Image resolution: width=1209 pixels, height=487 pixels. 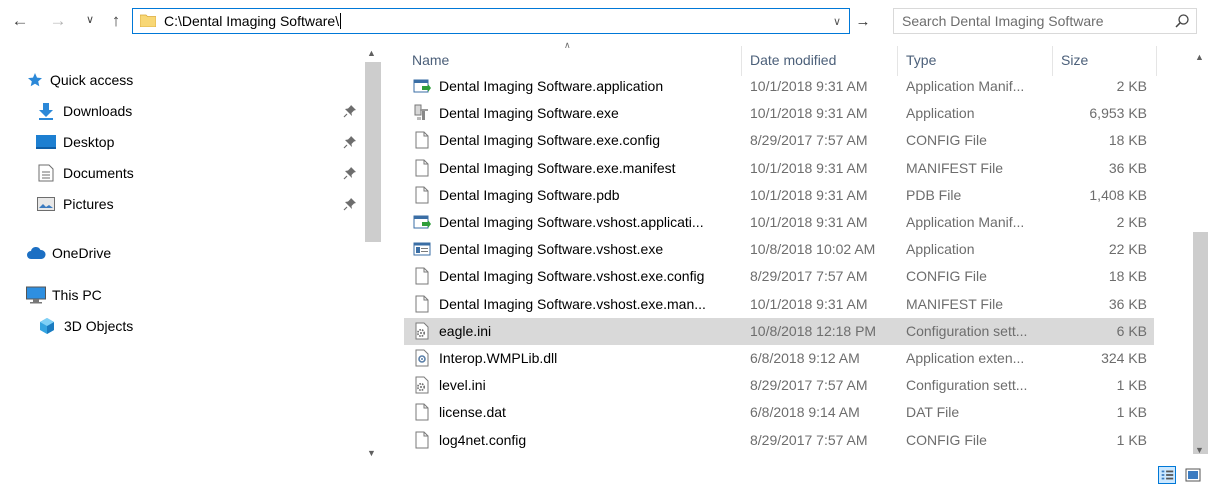 I want to click on details-view-icon, so click(x=1167, y=475).